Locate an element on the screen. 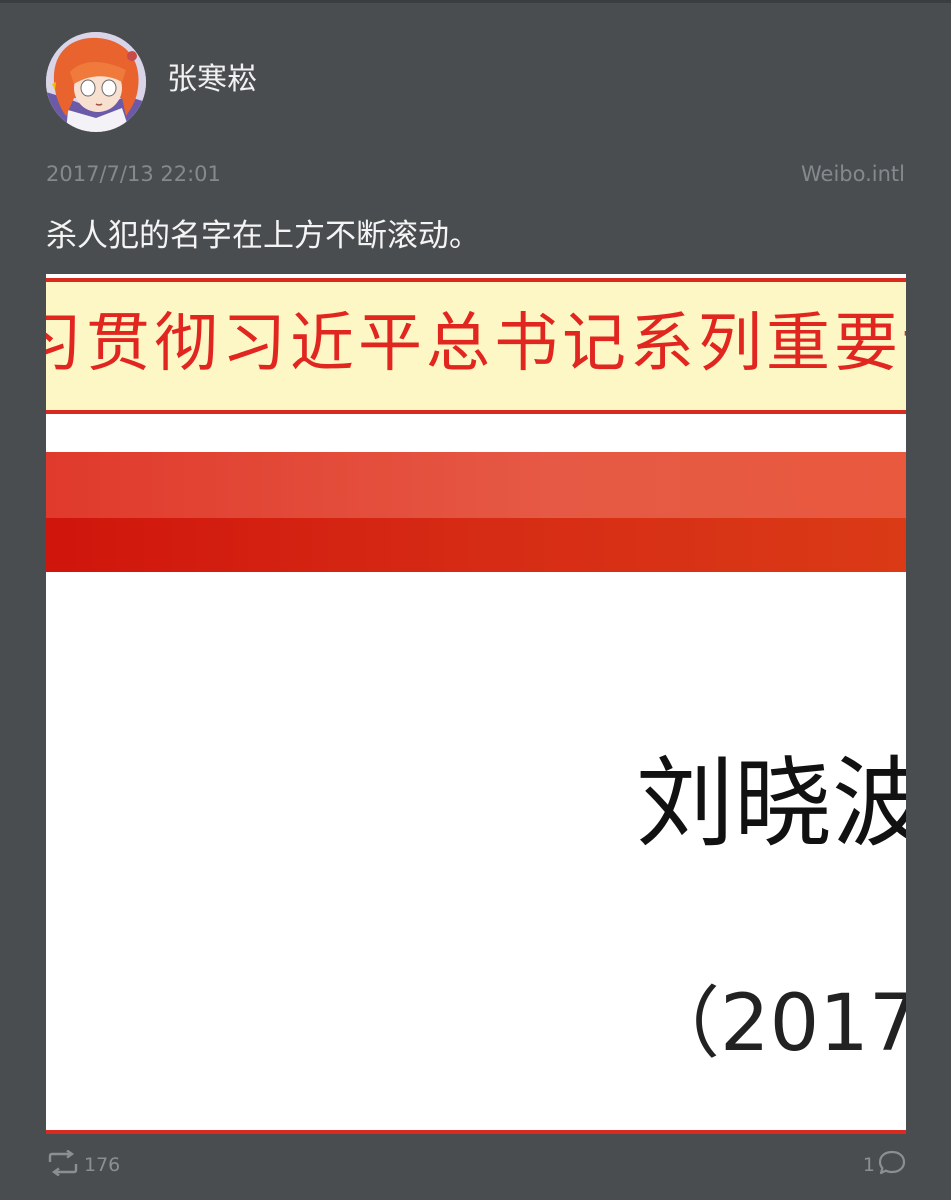 The width and height of the screenshot is (951, 1200). avatar-image is located at coordinates (96, 82).